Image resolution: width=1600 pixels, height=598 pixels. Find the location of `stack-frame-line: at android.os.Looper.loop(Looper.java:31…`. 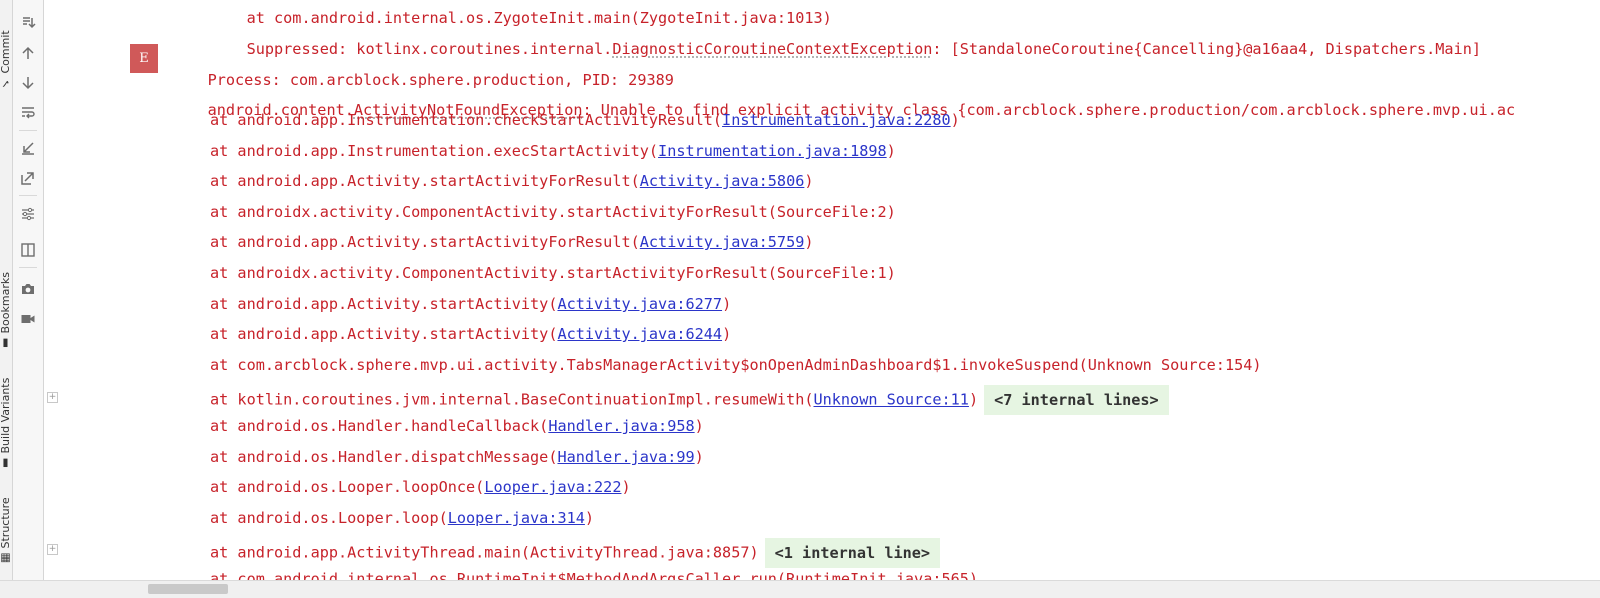

stack-frame-line: at android.os.Looper.loop(Looper.java:31… is located at coordinates (402, 518).